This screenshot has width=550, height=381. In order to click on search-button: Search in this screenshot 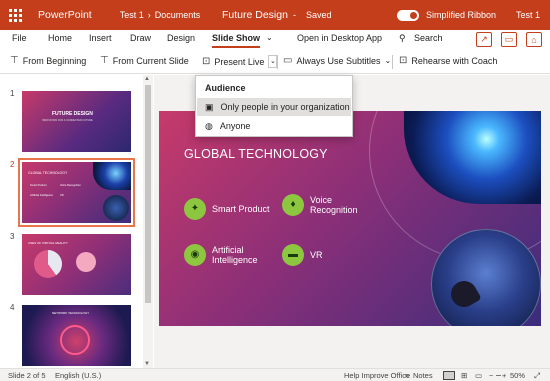, I will do `click(428, 38)`.